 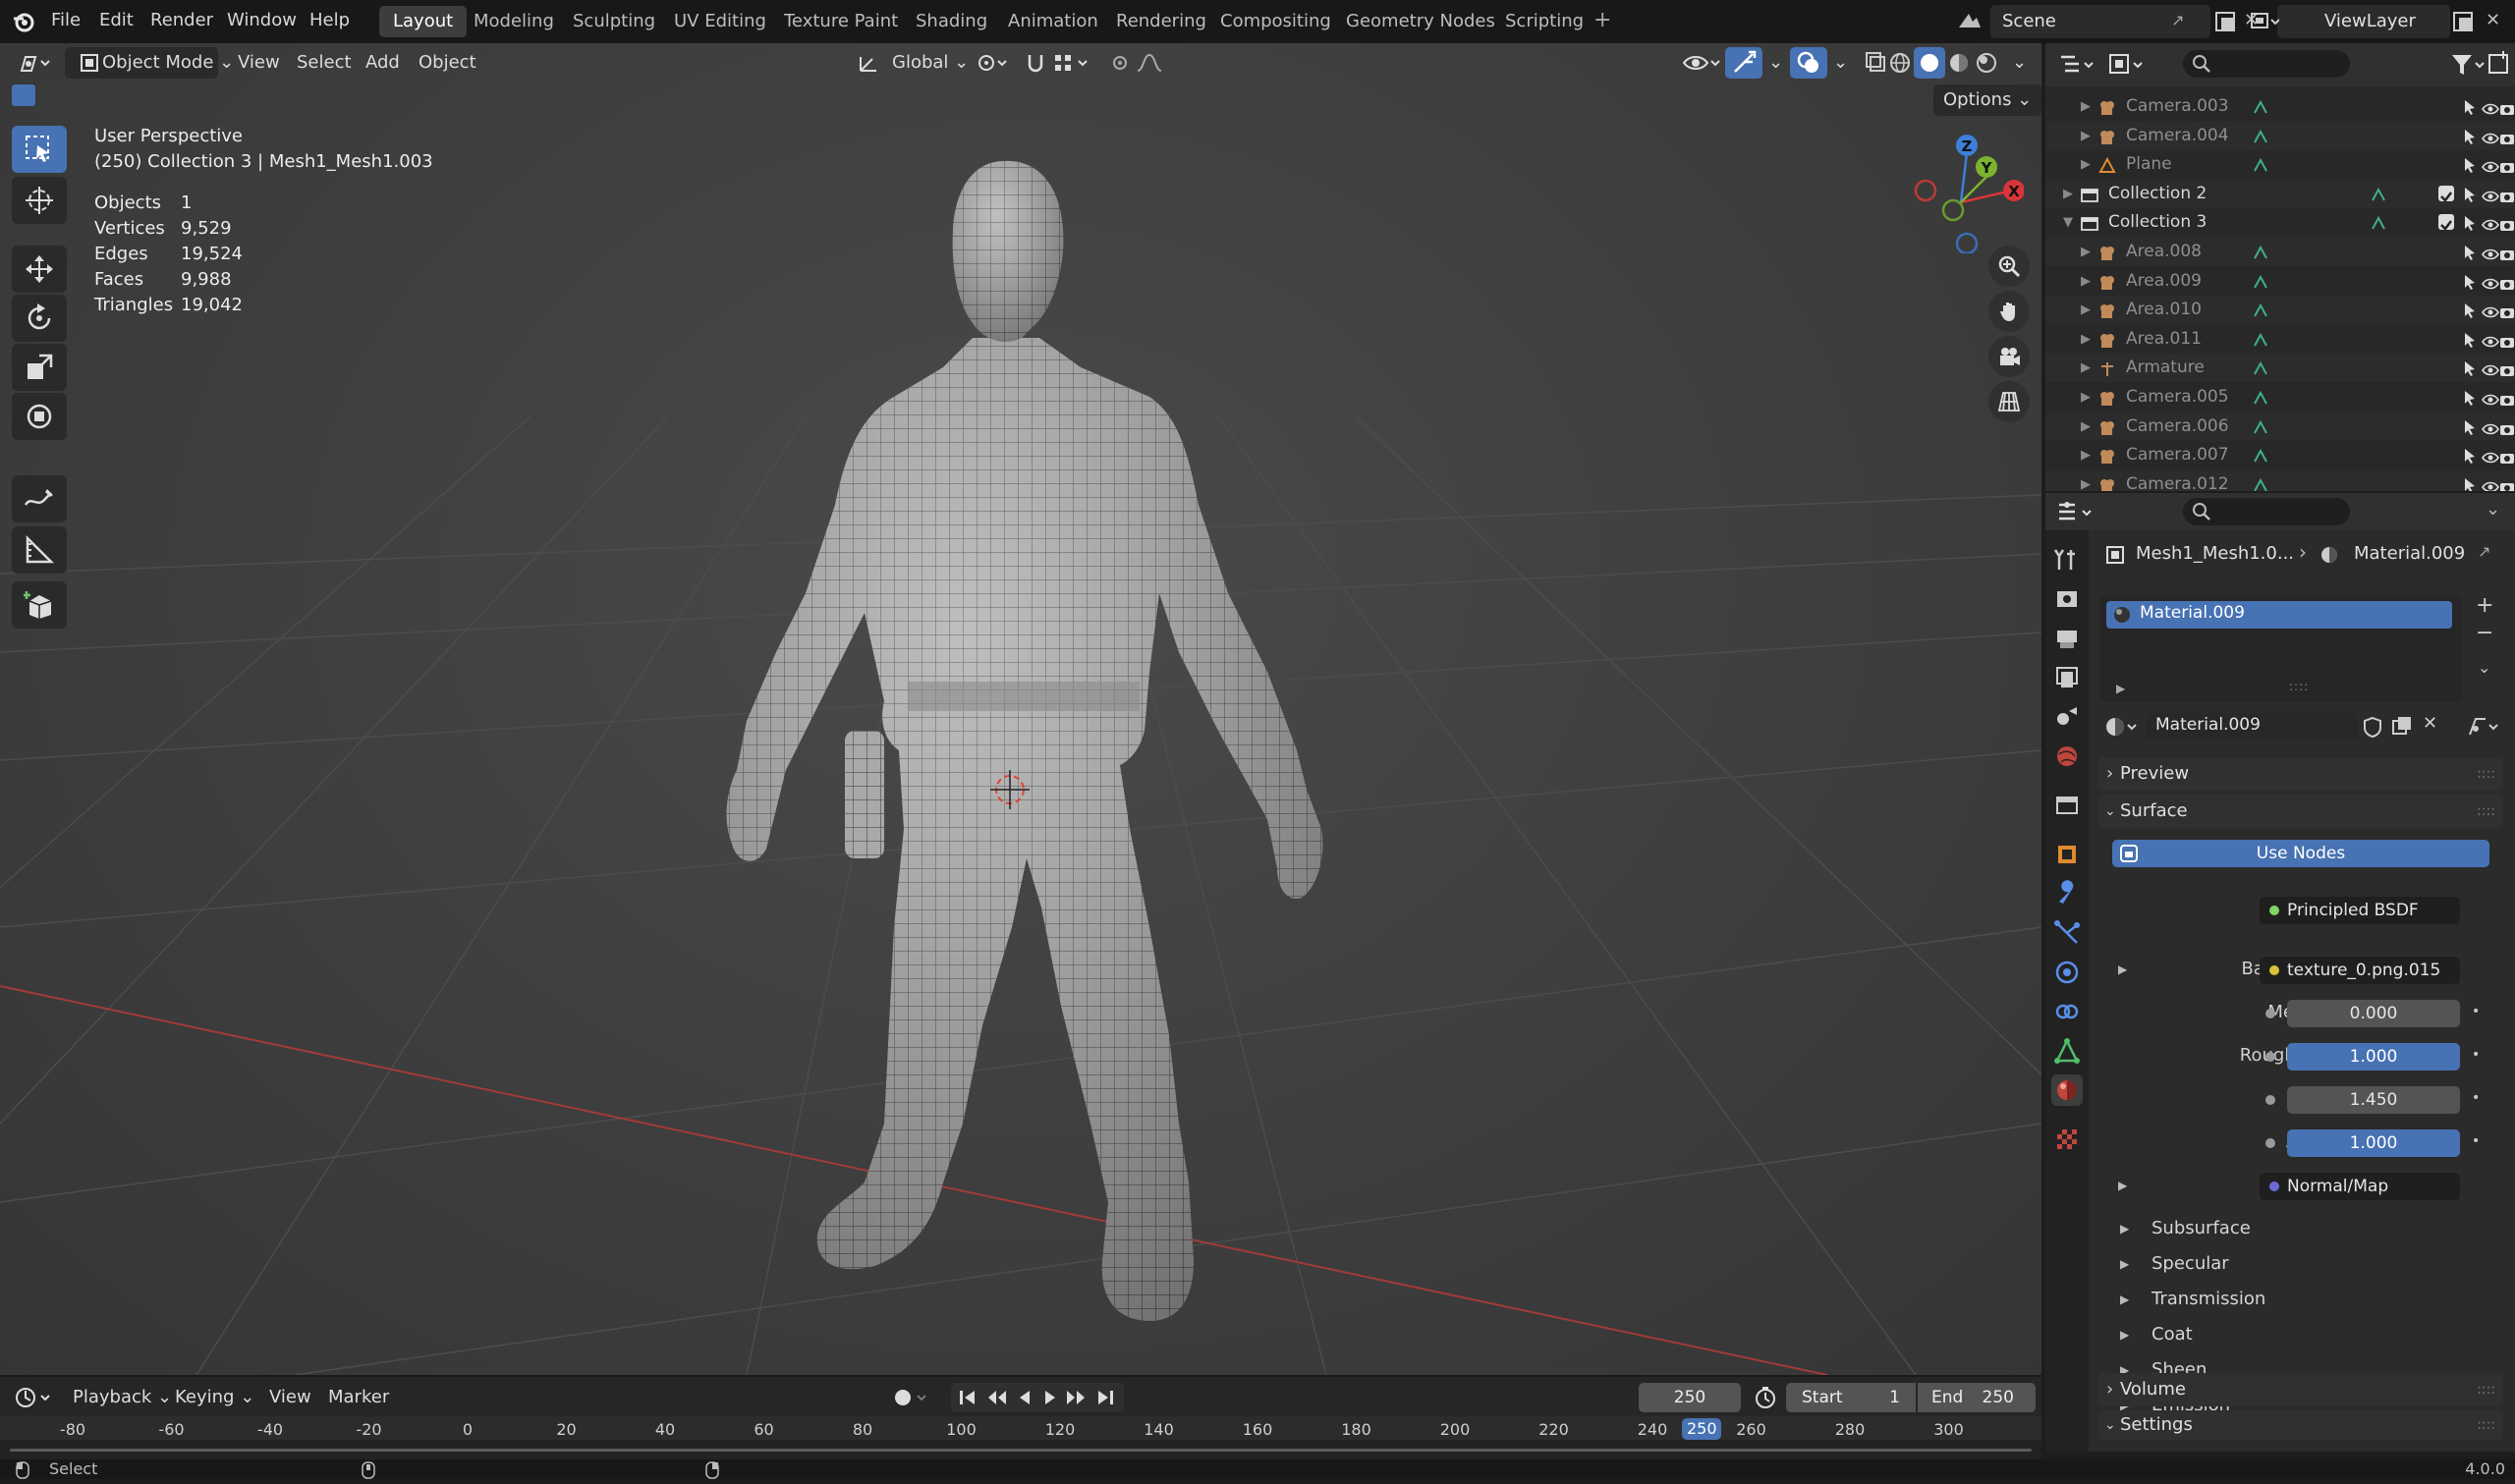 What do you see at coordinates (358, 1397) in the screenshot?
I see `menu-marker: Marker` at bounding box center [358, 1397].